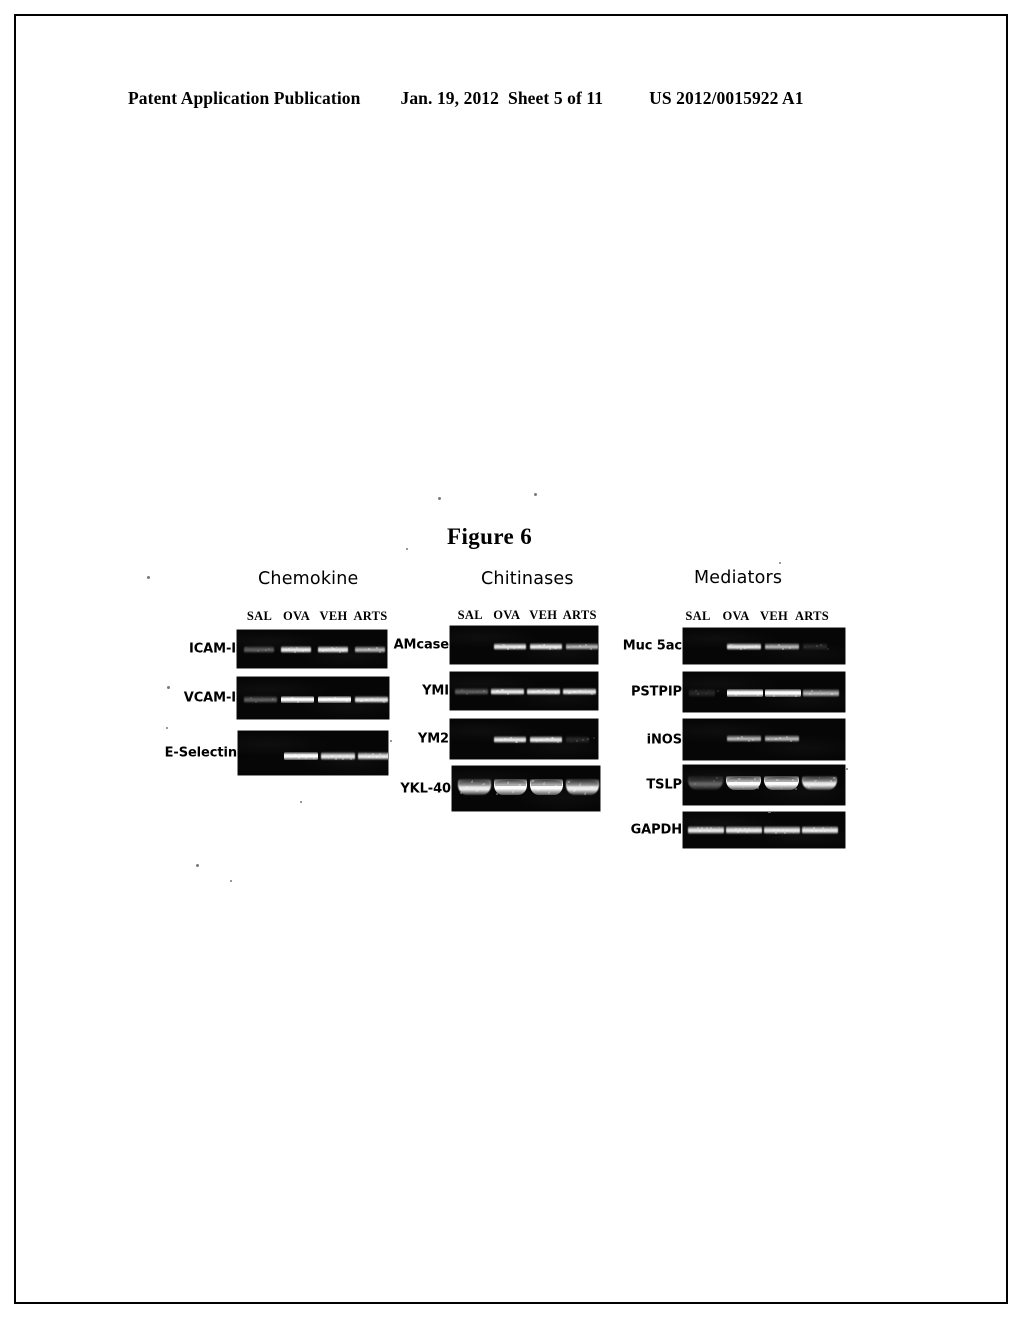 This screenshot has width=1024, height=1320. I want to click on panel-title-chemokine: Chemokine, so click(308, 579).